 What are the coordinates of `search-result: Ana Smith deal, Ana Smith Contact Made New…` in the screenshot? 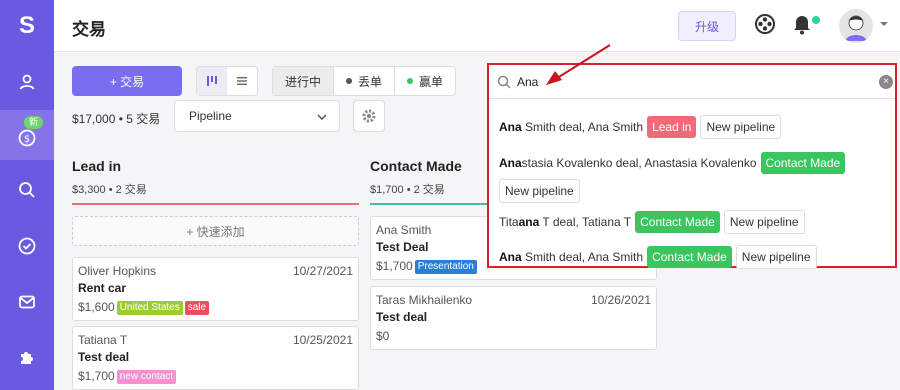 It's located at (658, 257).